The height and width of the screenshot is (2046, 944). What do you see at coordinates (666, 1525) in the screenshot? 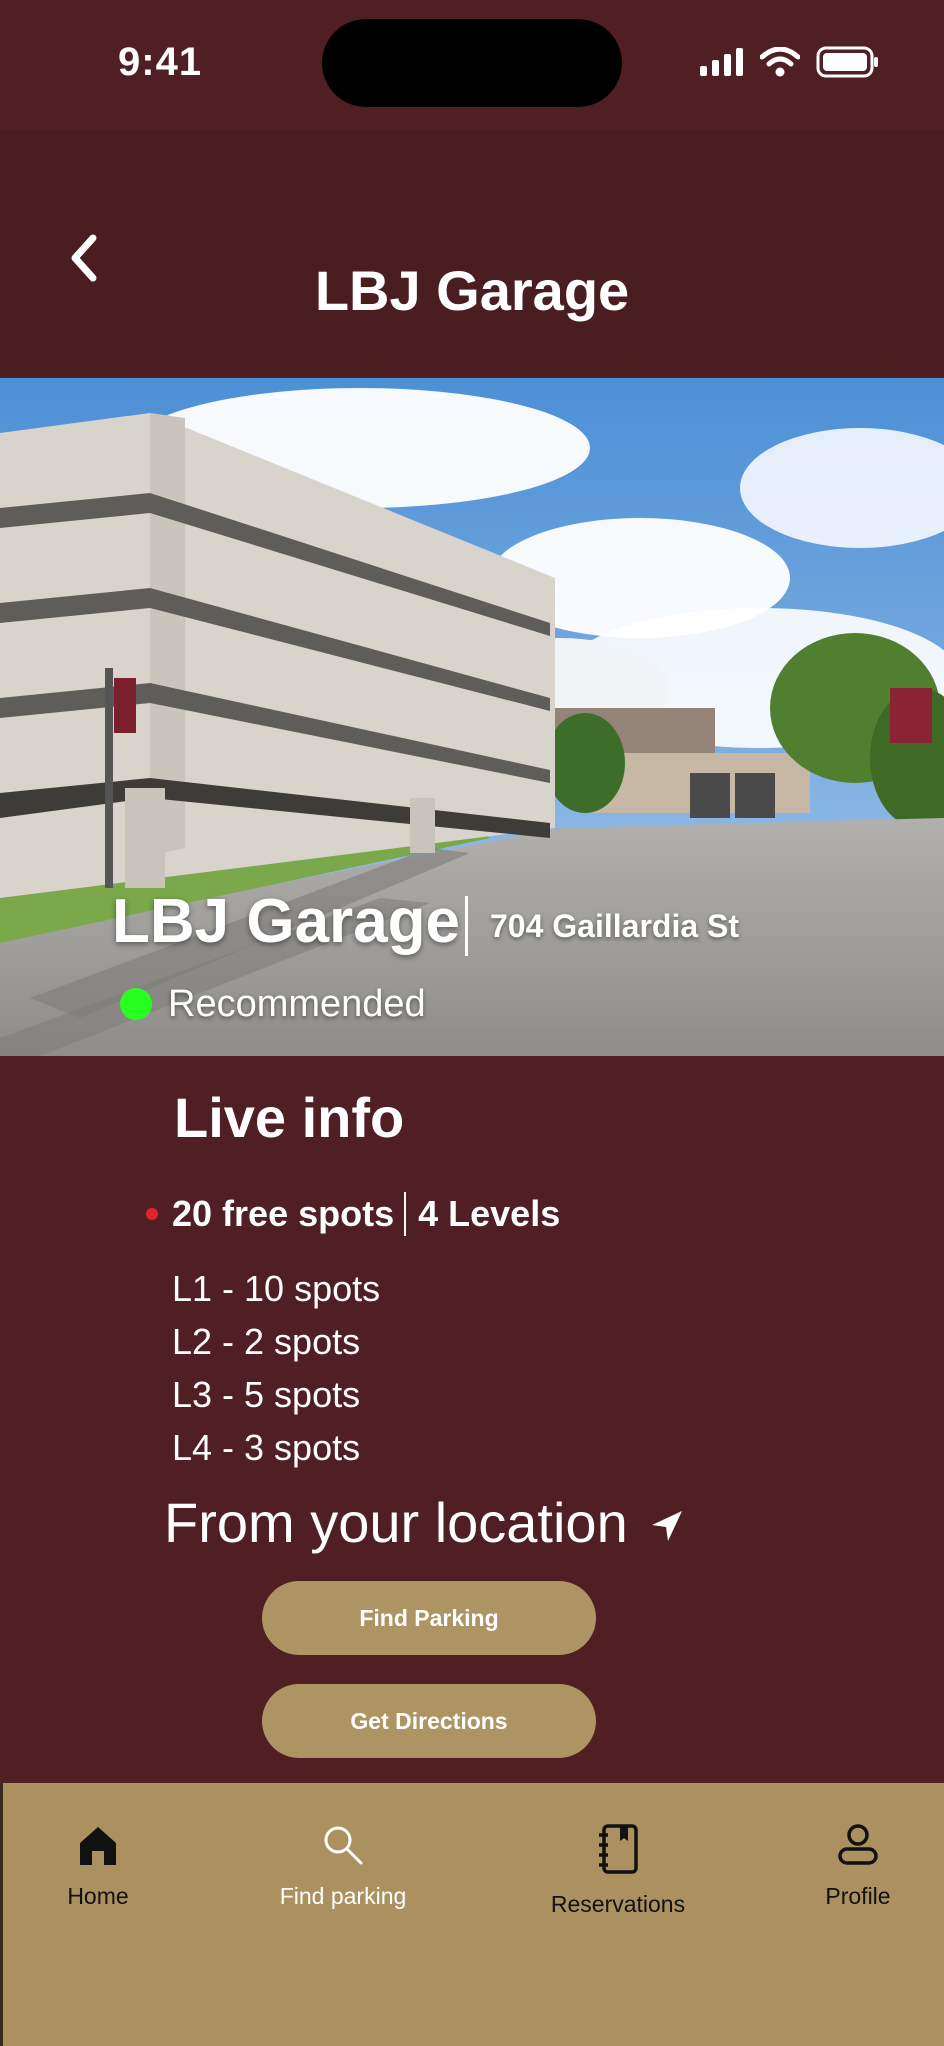
I see `location-arrow-icon` at bounding box center [666, 1525].